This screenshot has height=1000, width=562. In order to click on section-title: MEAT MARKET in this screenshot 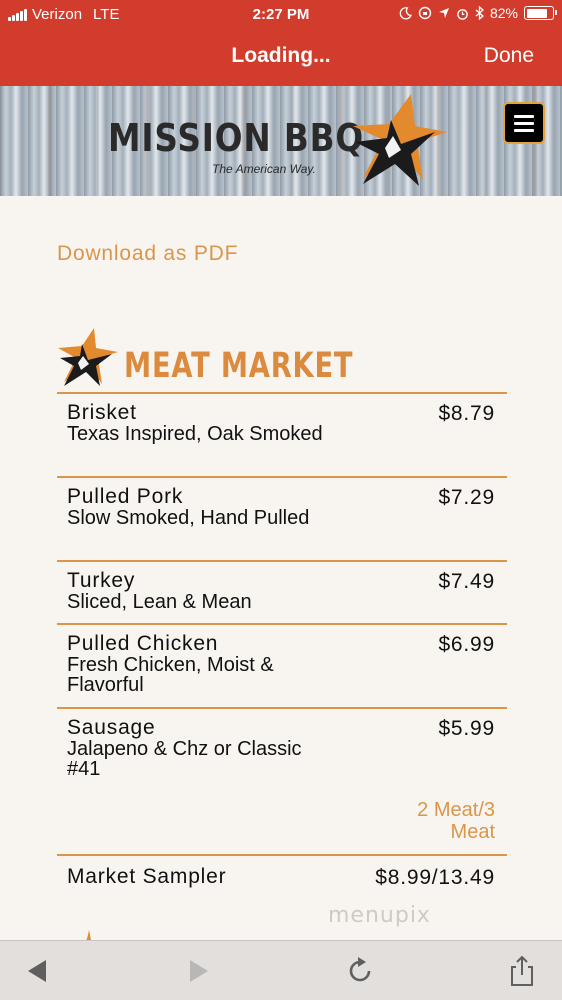, I will do `click(239, 366)`.